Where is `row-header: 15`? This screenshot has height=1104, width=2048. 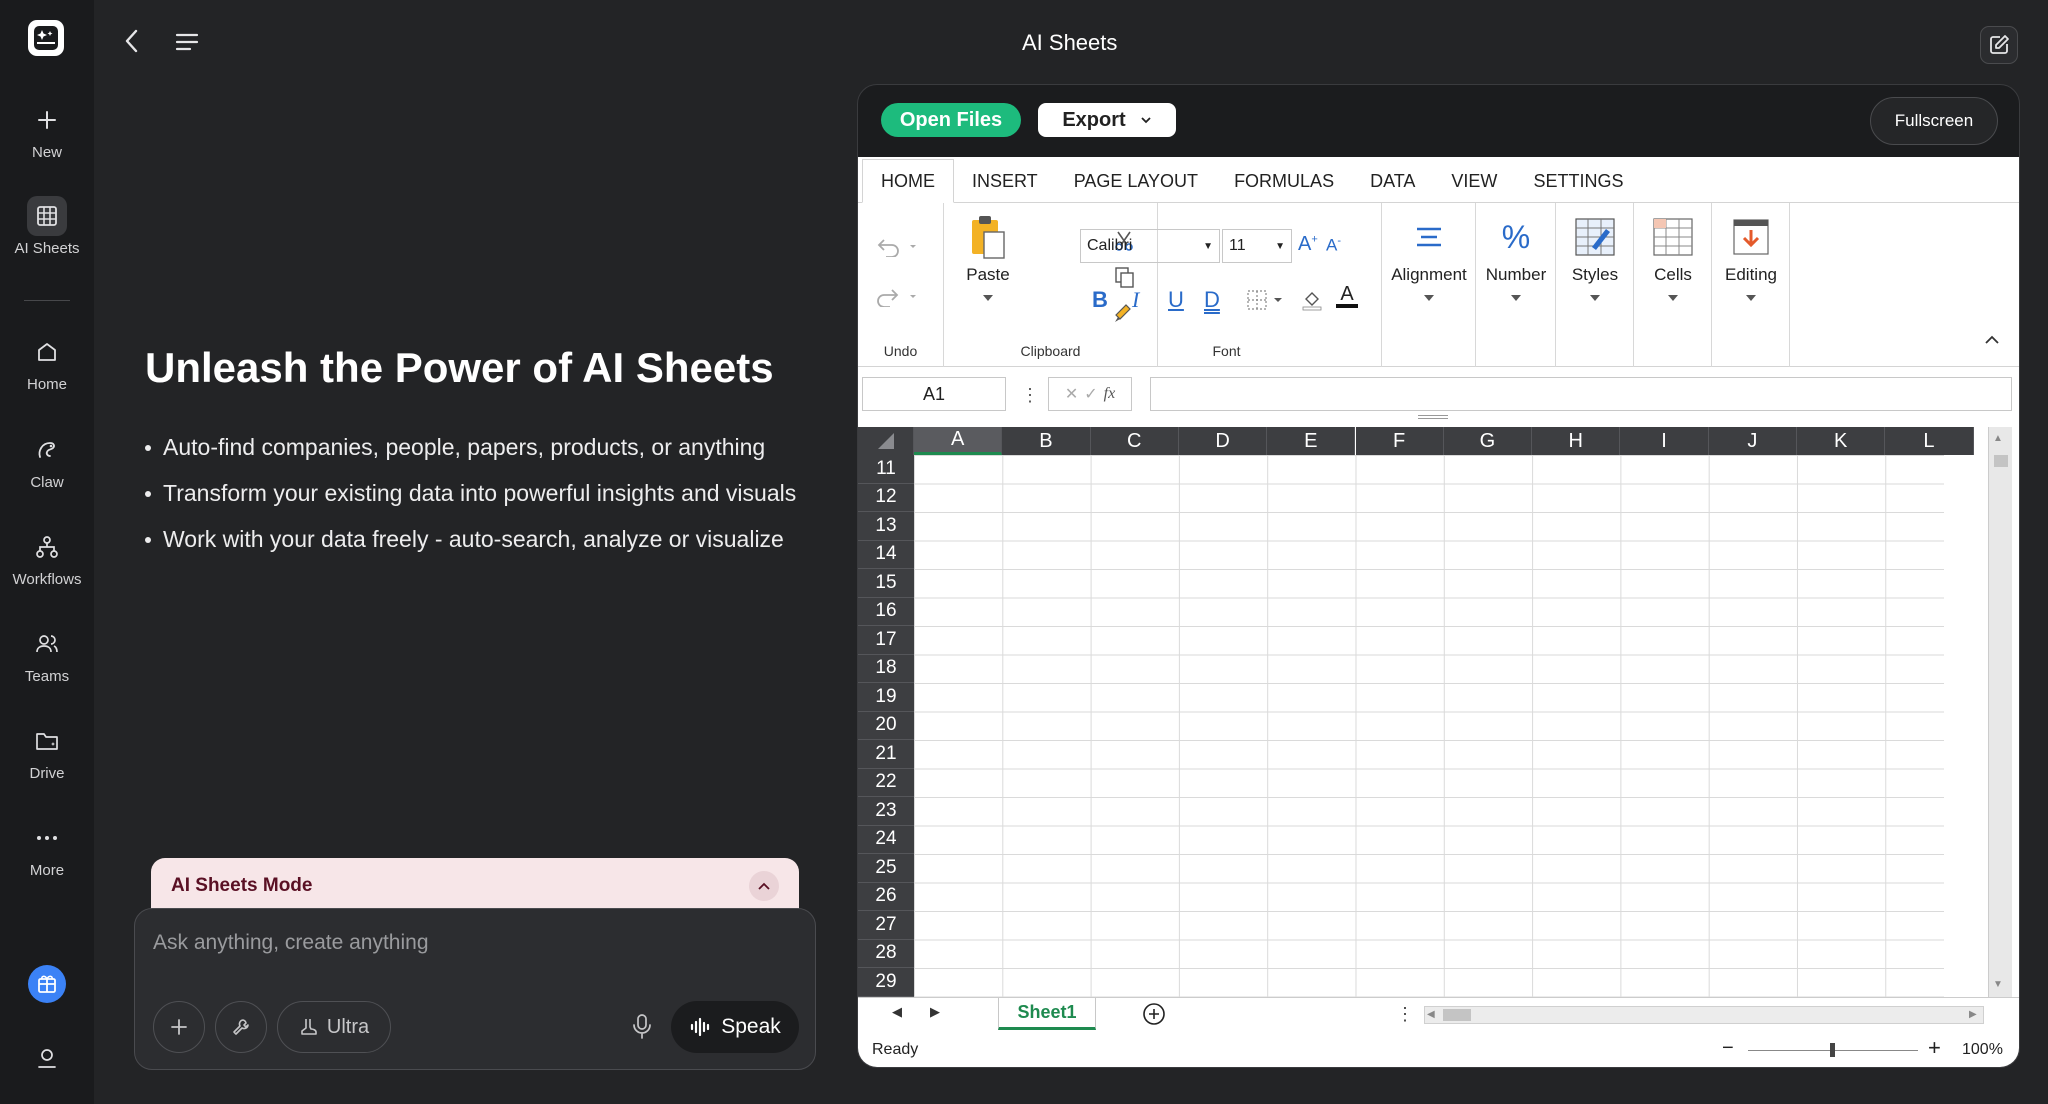 row-header: 15 is located at coordinates (886, 583).